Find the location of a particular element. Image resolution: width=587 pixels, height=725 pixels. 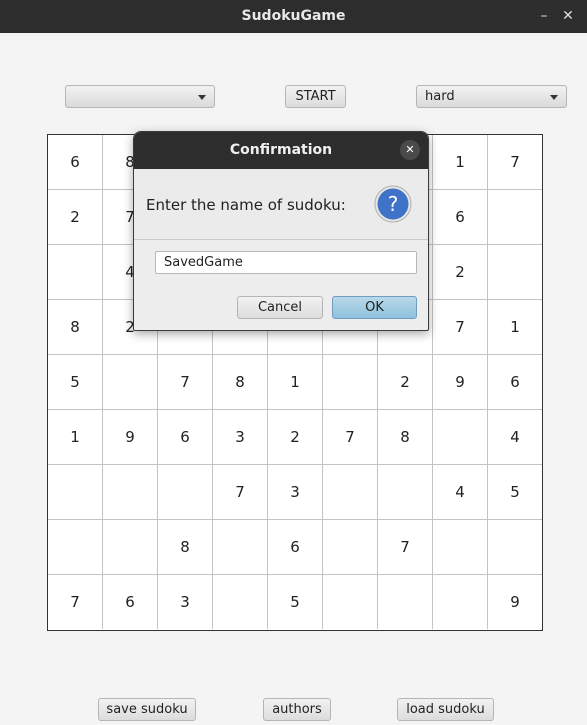

dialog-title: Confirmation is located at coordinates (281, 150).